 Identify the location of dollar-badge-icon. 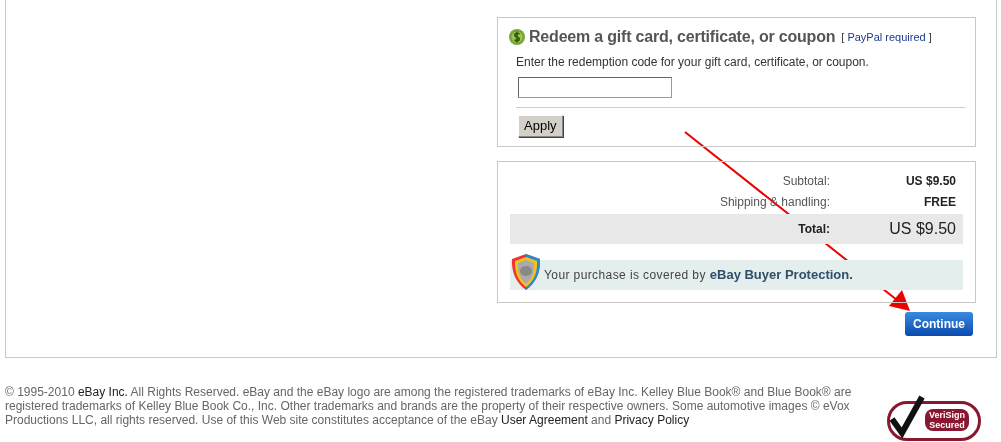
(517, 37).